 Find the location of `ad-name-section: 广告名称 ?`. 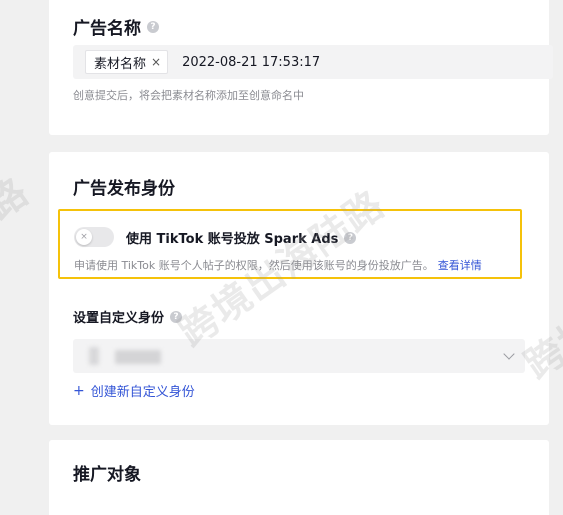

ad-name-section: 广告名称 ? is located at coordinates (116, 26).